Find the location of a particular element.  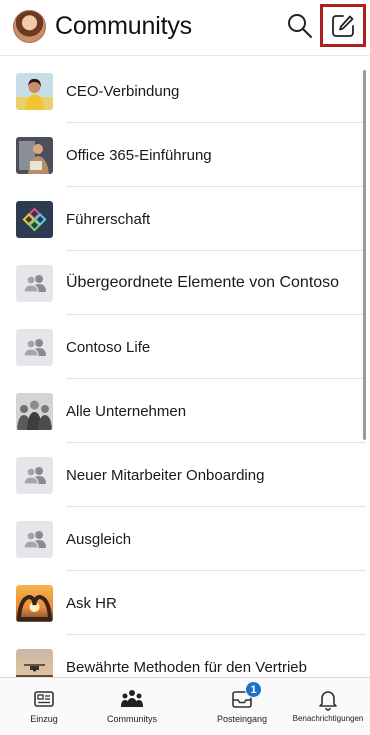

community-item-ceo-verbindung: CEO-Verbindung is located at coordinates (185, 91).